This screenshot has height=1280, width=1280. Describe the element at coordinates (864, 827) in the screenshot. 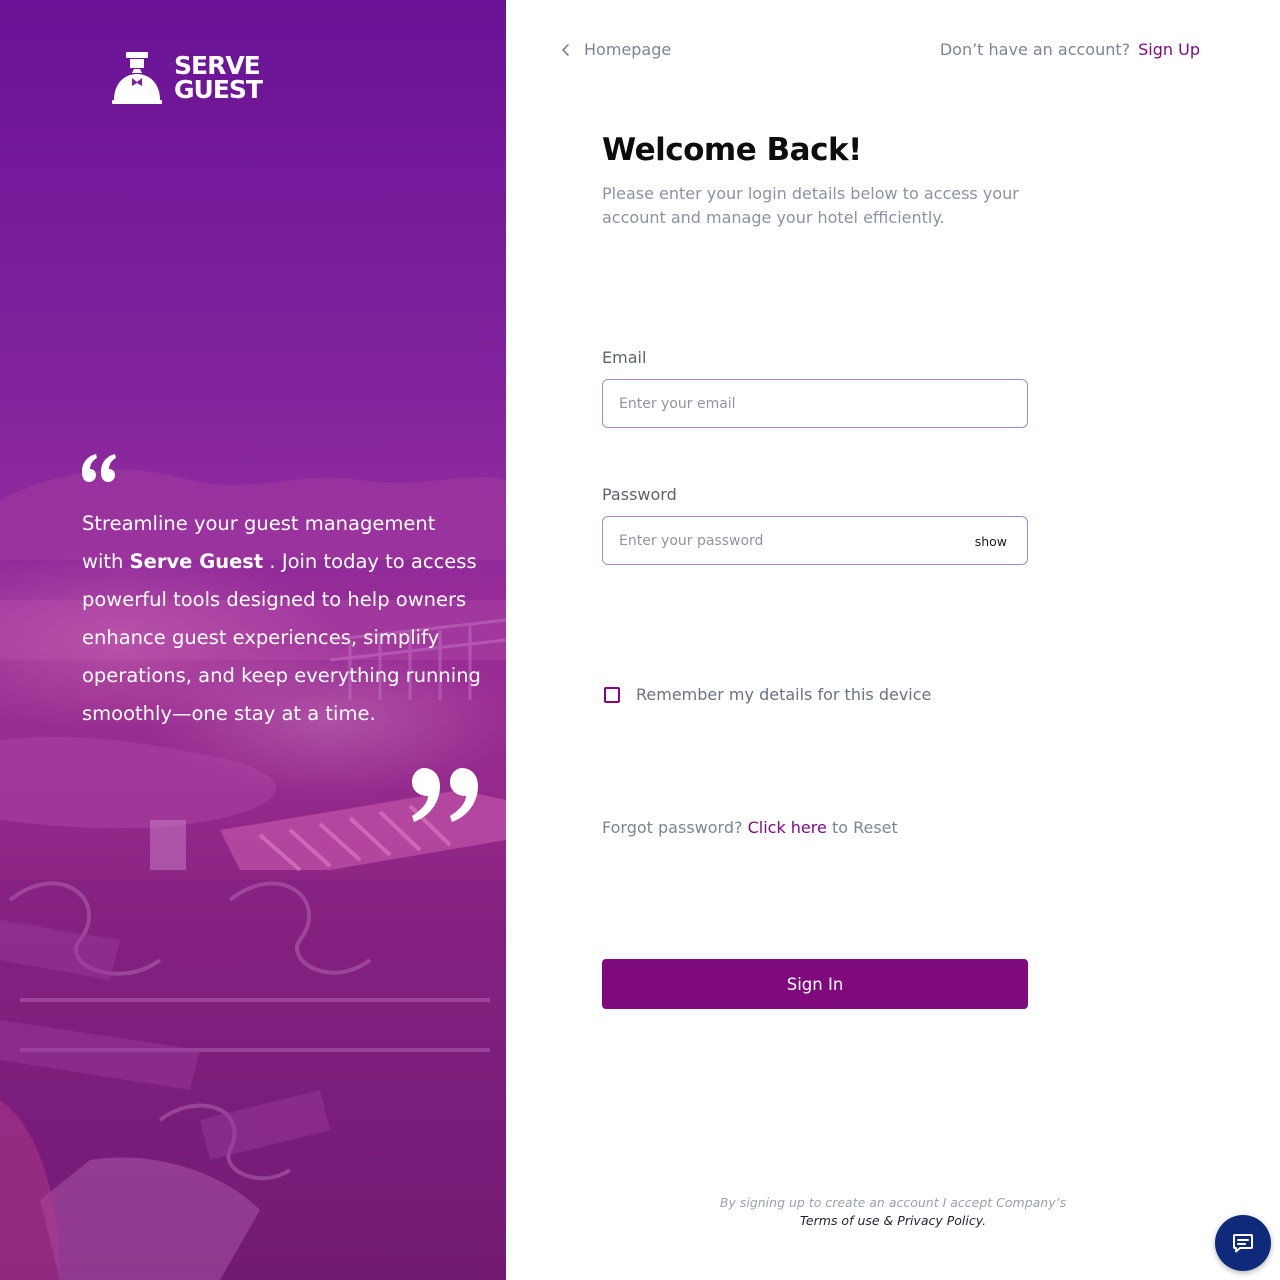

I see `forgot-password-suffix: to Reset` at that location.